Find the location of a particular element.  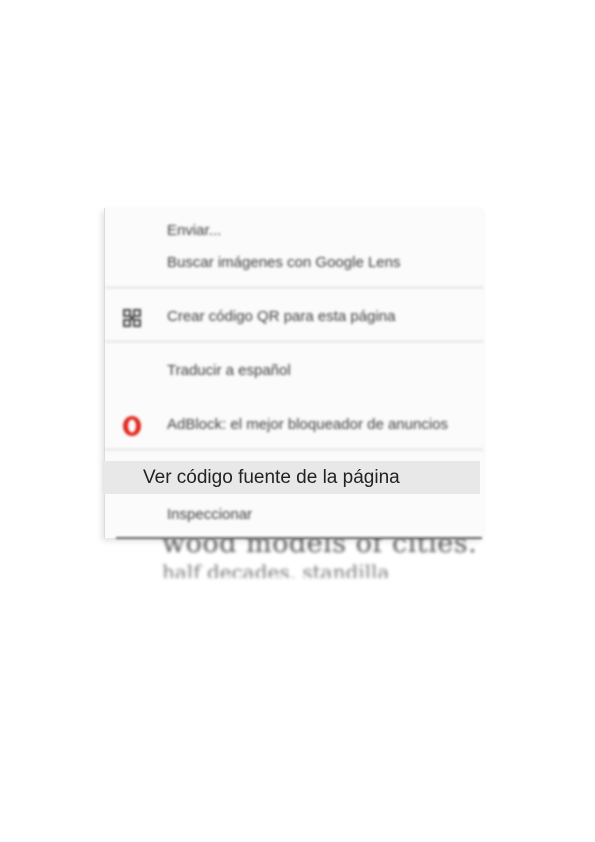

menu-item-label: Traducir a español is located at coordinates (229, 370).